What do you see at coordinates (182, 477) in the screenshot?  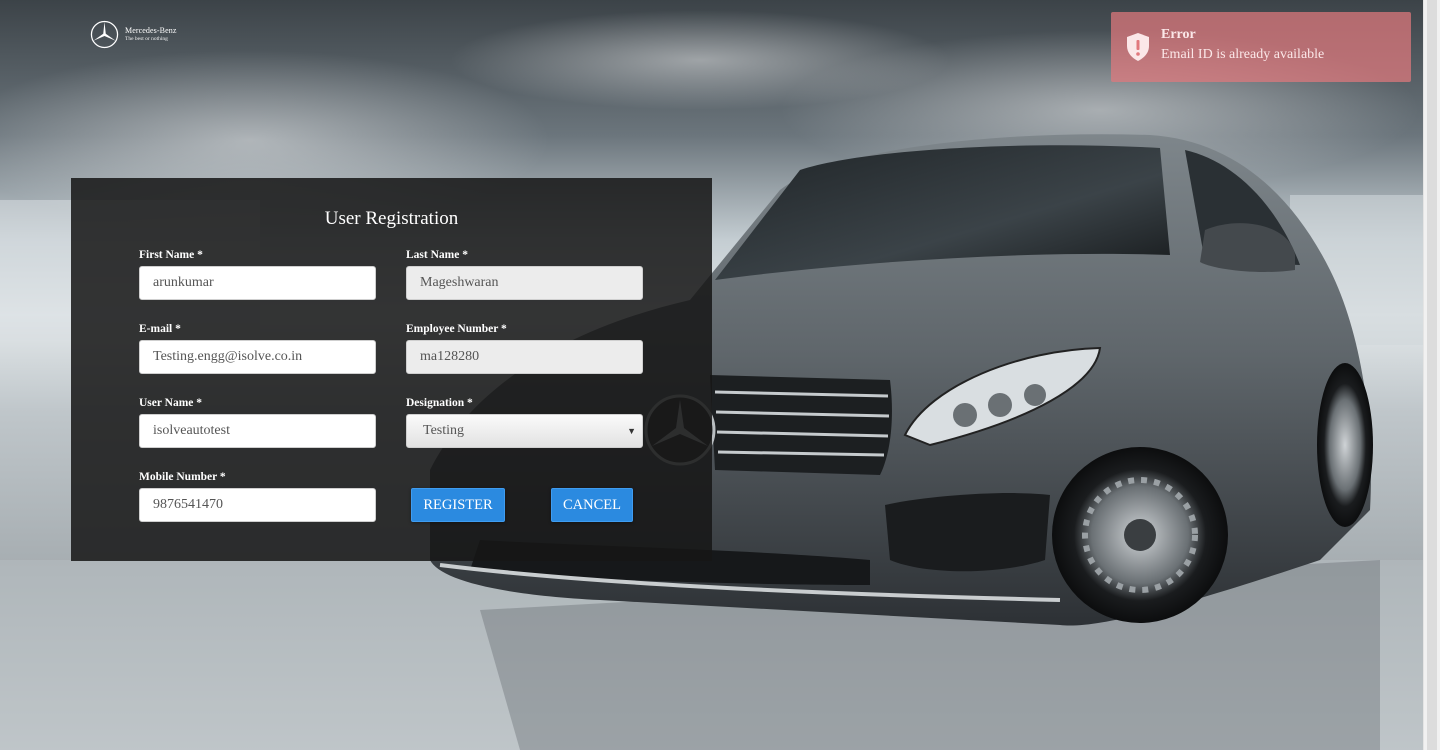 I see `mobile-number-label: Mobile Number *` at bounding box center [182, 477].